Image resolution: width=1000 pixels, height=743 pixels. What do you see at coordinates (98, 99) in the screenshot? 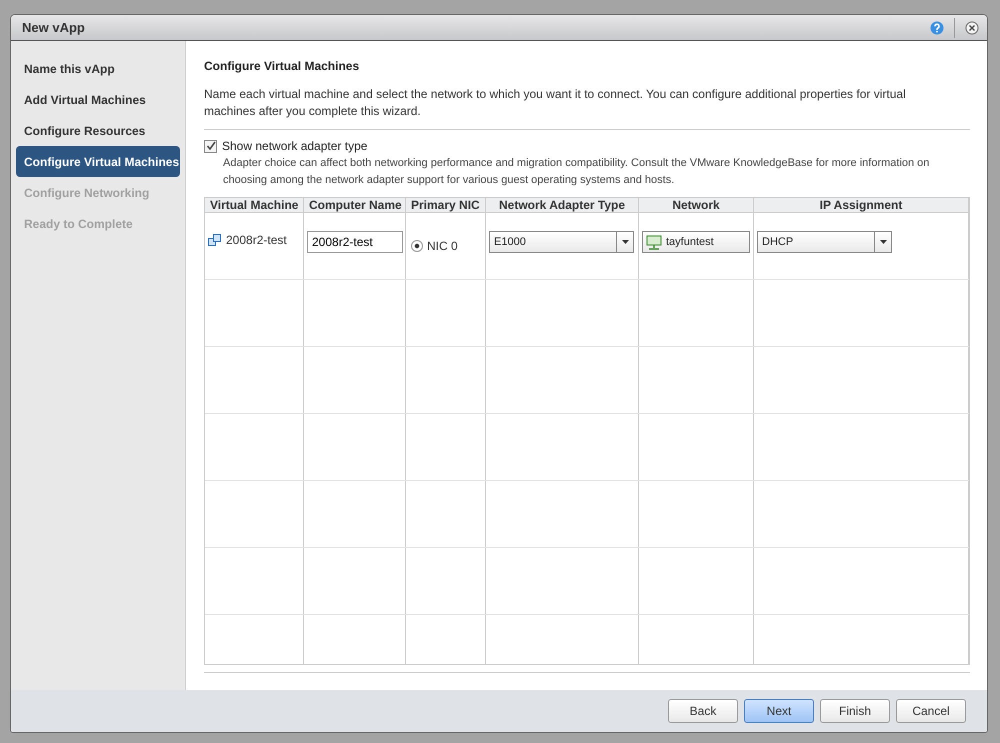
I see `wizard-step: Add Virtual Machines` at bounding box center [98, 99].